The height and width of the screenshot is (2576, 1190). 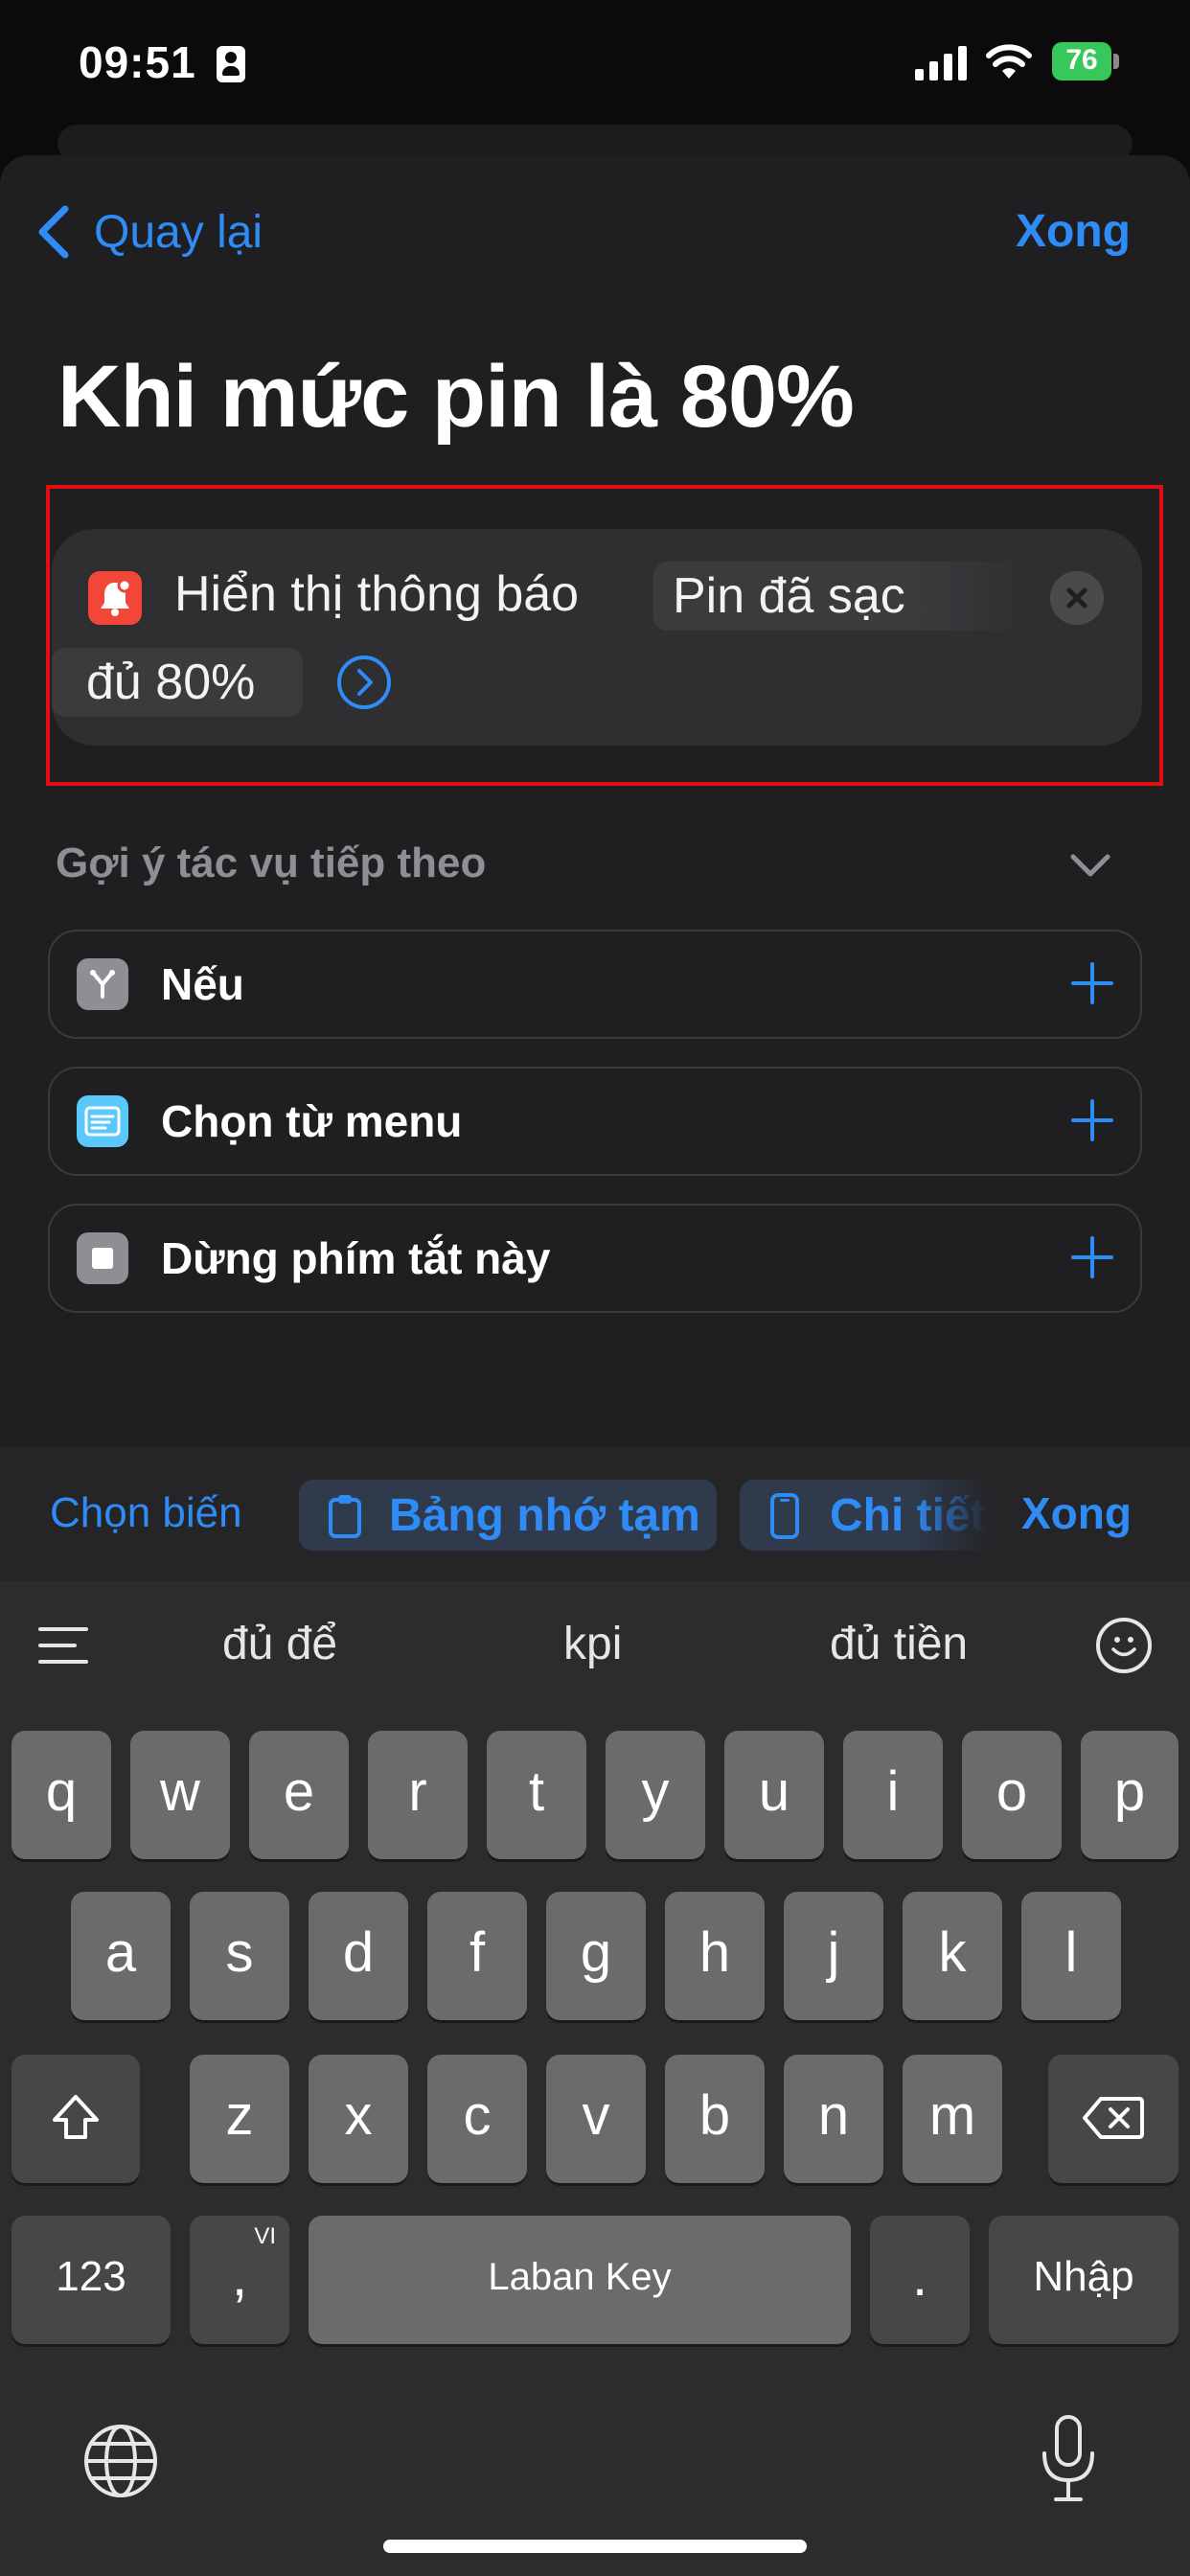 I want to click on key-g: g, so click(x=596, y=1956).